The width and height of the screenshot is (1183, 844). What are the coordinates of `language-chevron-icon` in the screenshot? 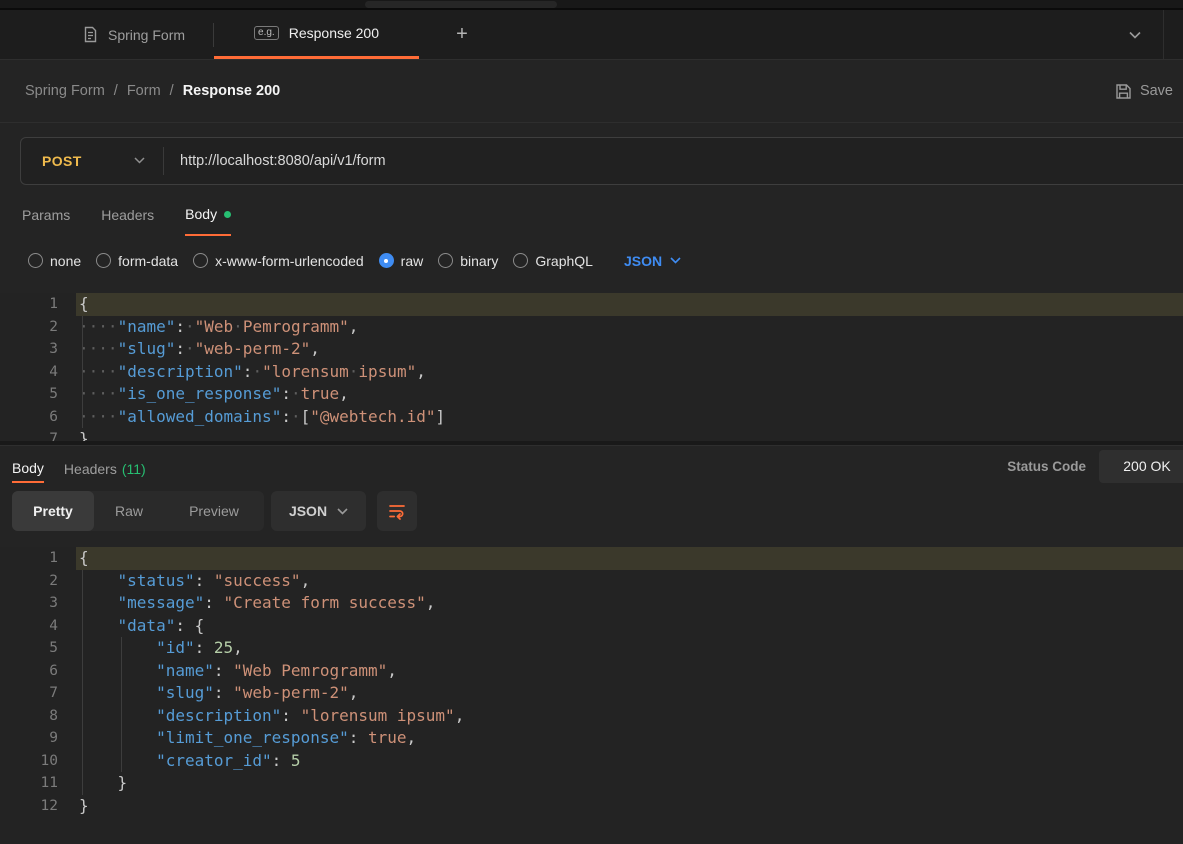 It's located at (675, 260).